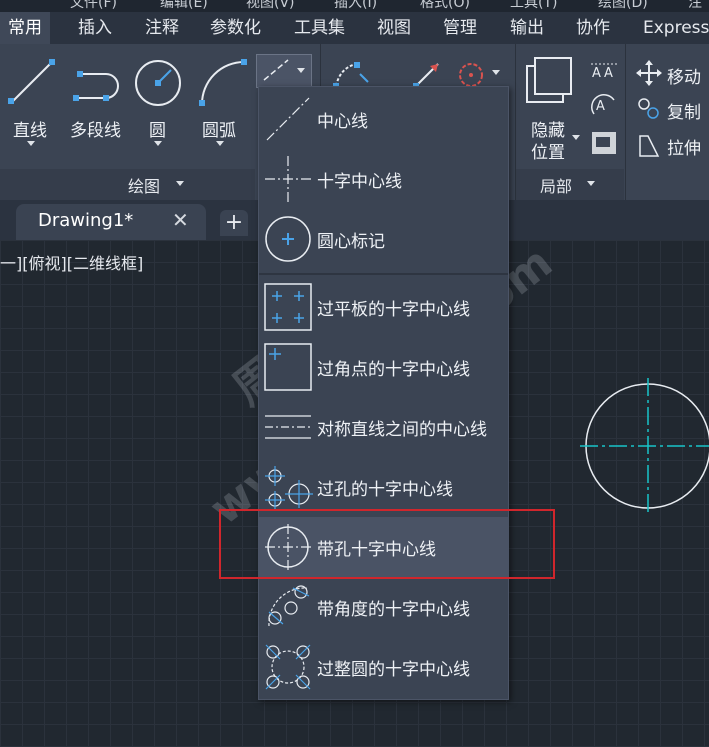  Describe the element at coordinates (649, 109) in the screenshot. I see `copy-icon` at that location.